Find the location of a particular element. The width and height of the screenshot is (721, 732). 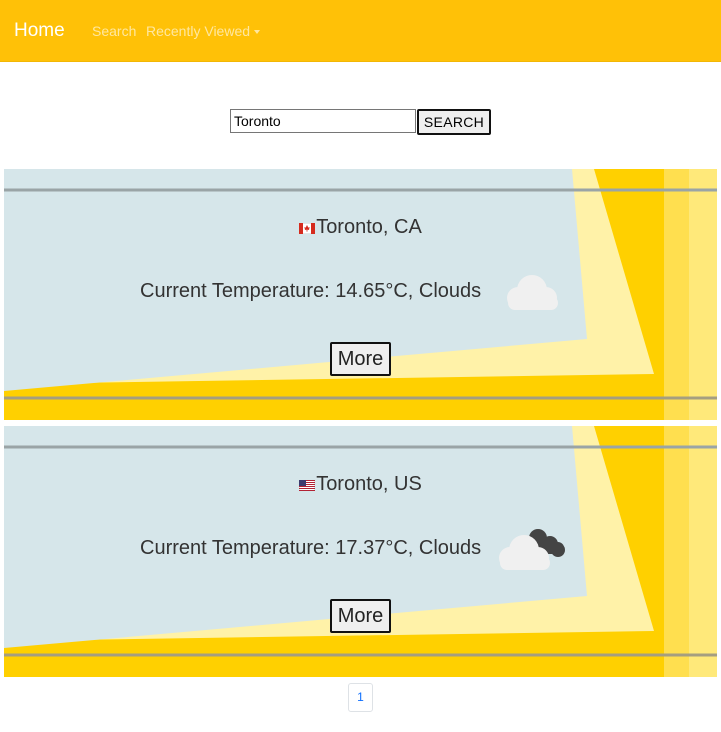

nav-recently-viewed-dropdown: Recently Viewed is located at coordinates (203, 31).